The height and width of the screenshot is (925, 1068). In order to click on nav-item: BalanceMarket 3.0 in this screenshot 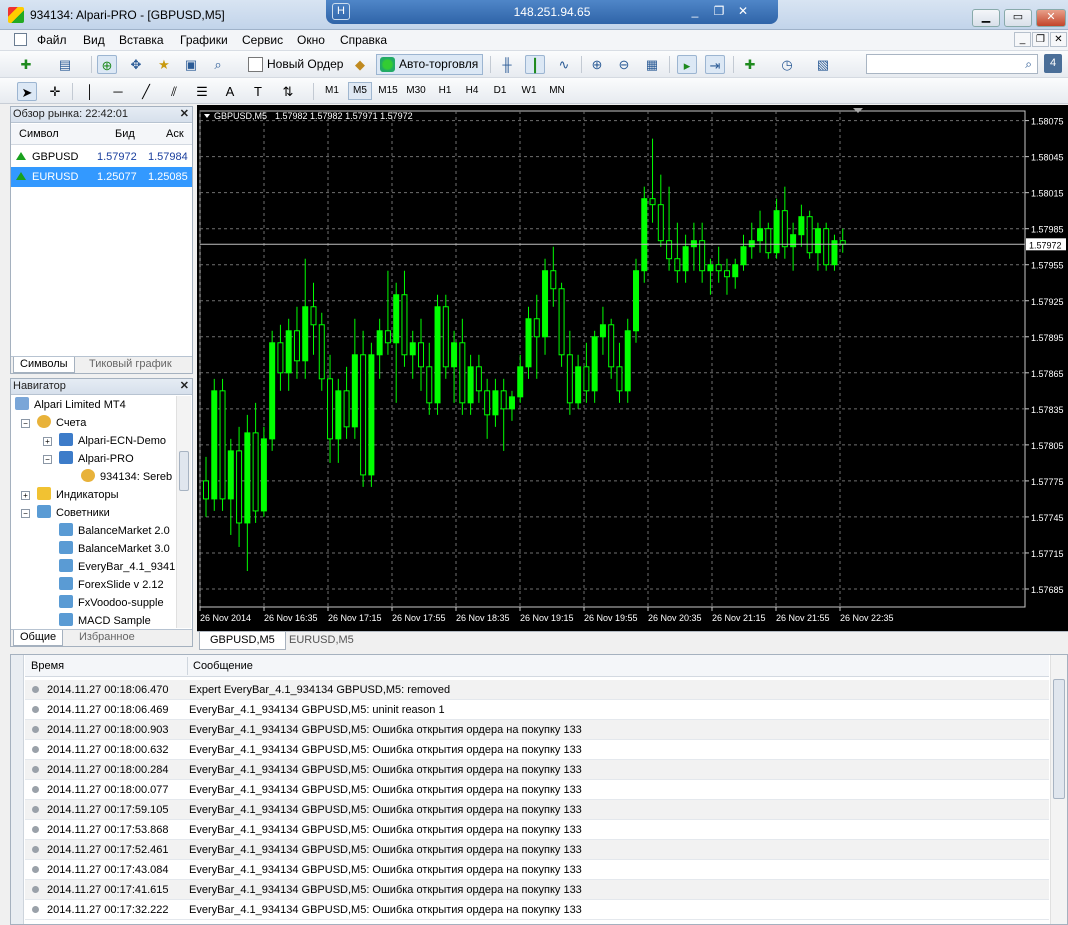, I will do `click(114, 549)`.